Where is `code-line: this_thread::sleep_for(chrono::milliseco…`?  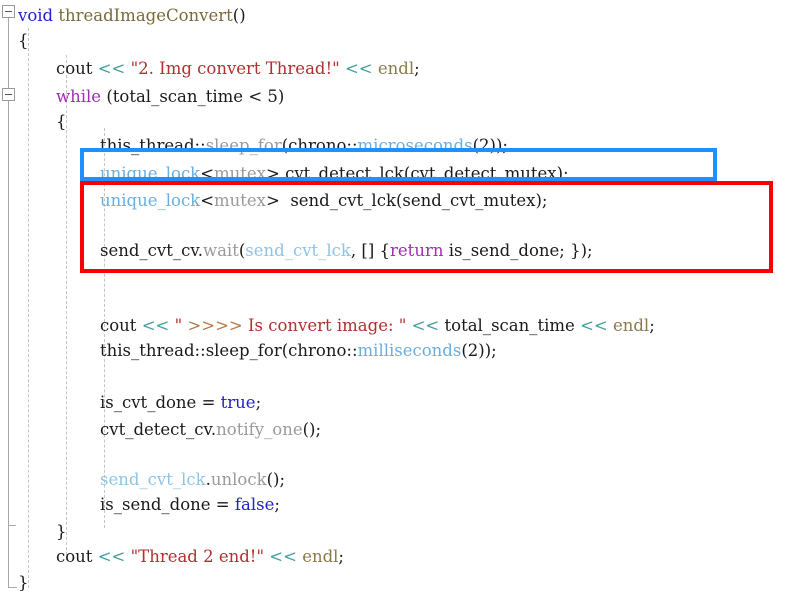
code-line: this_thread::sleep_for(chrono::milliseco… is located at coordinates (298, 350).